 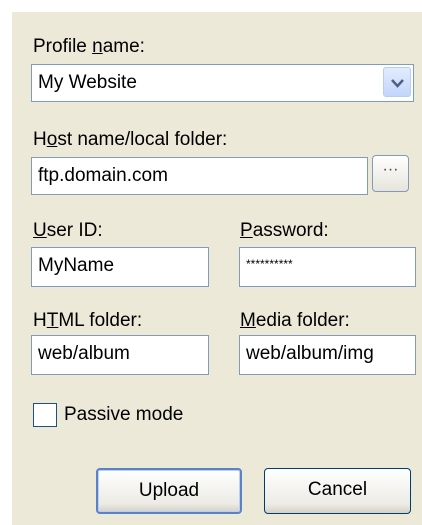 I want to click on profile-name-combo: My Website, so click(x=222, y=83).